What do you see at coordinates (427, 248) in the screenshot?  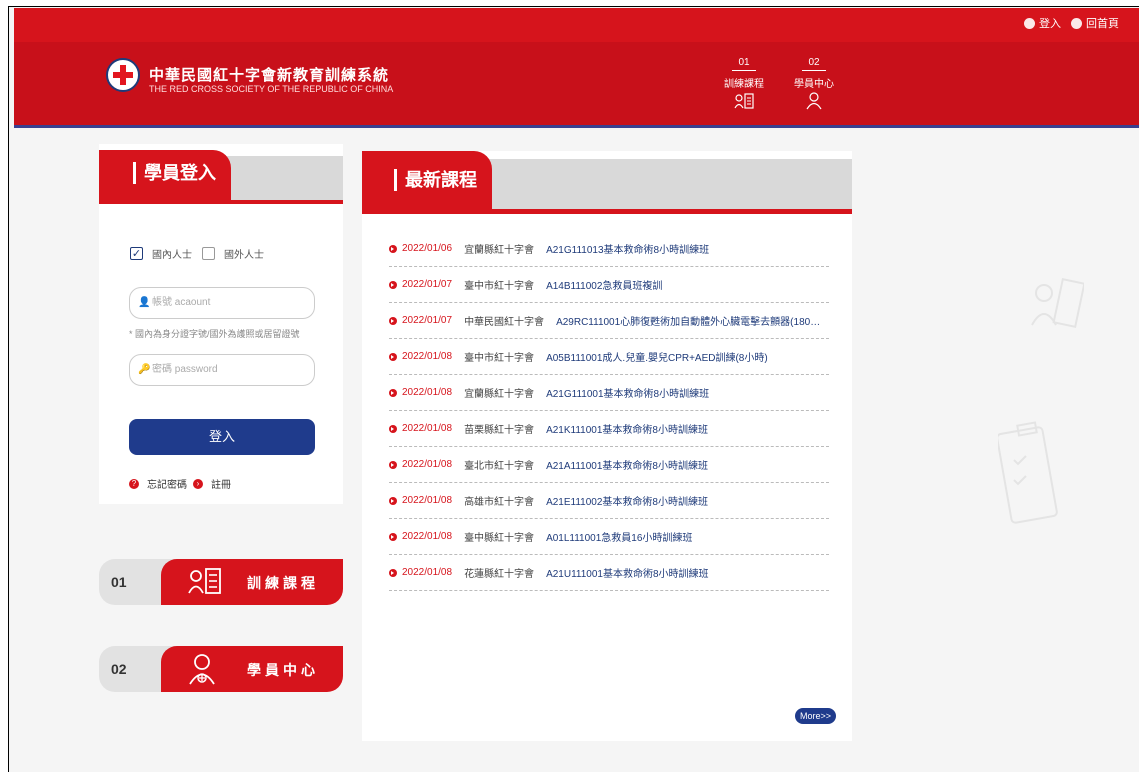 I see `course-date: 2022/01/06` at bounding box center [427, 248].